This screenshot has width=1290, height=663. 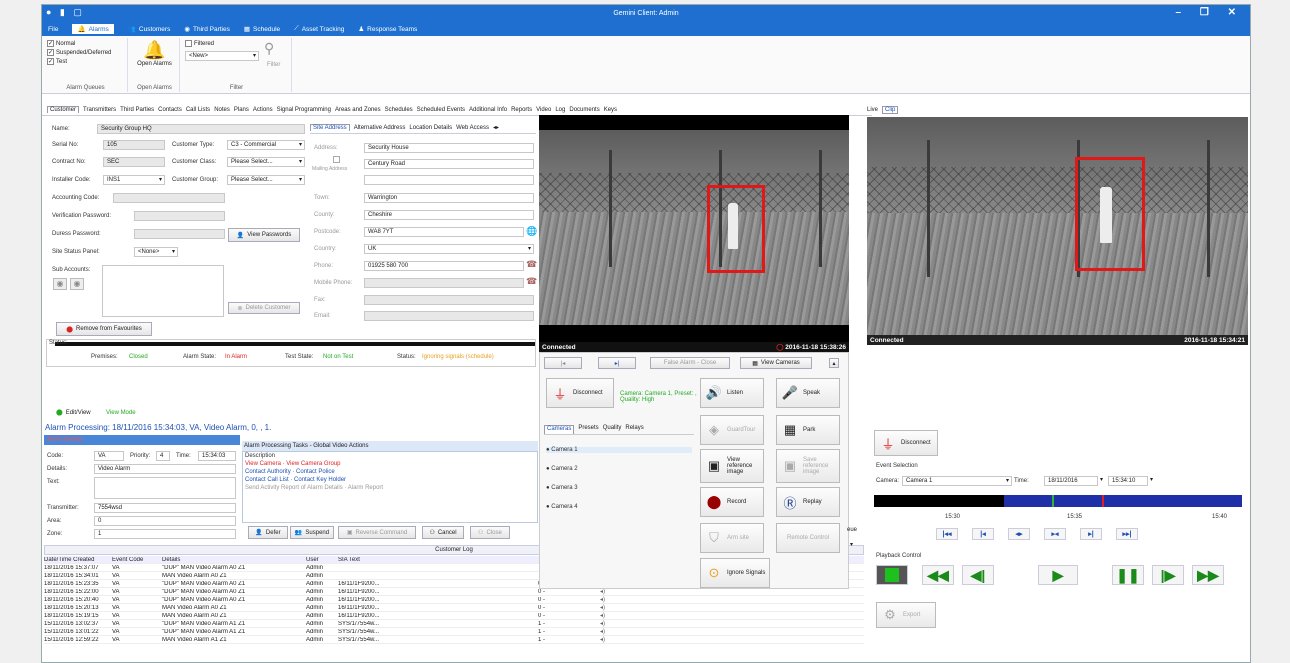 What do you see at coordinates (496, 127) in the screenshot?
I see `tabs-scroll-icon: ◂▸` at bounding box center [496, 127].